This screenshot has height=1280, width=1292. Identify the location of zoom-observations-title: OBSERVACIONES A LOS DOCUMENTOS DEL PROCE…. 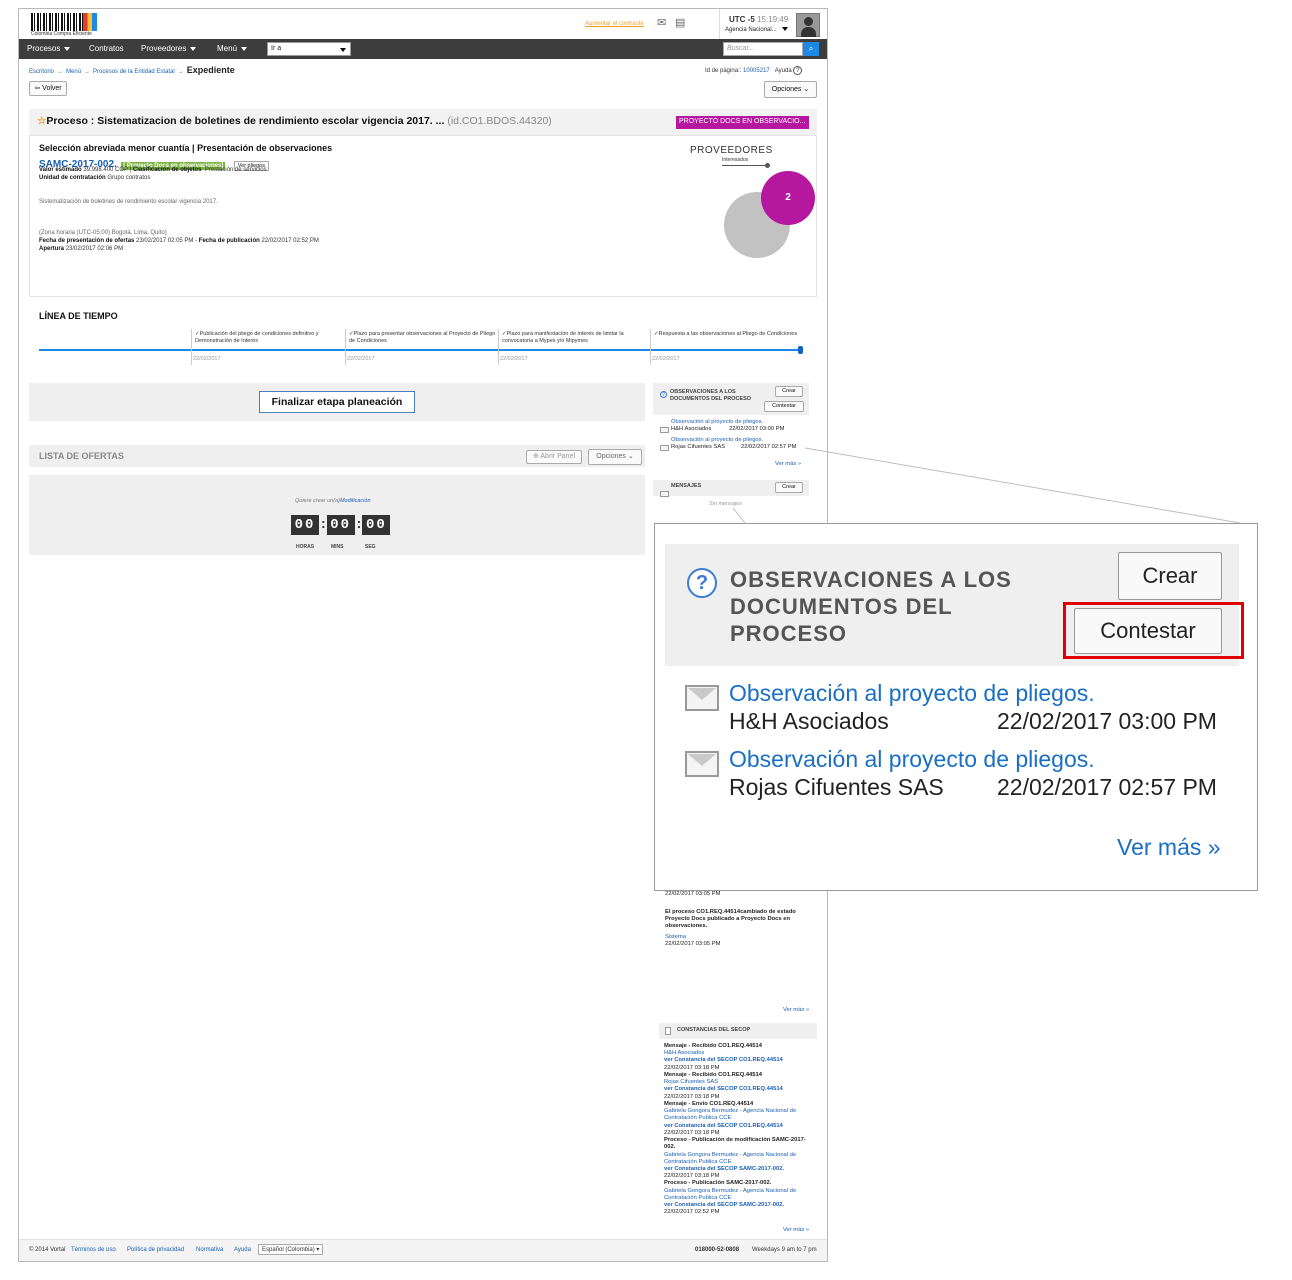
(871, 606).